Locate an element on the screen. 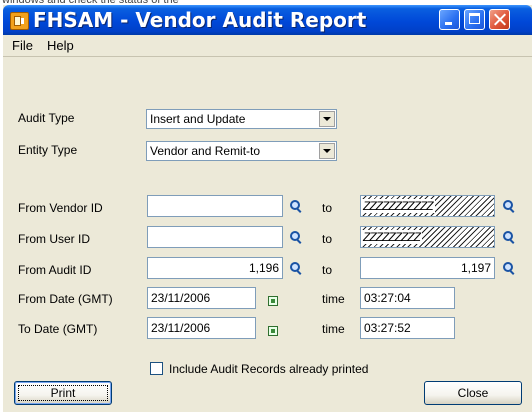 The width and height of the screenshot is (532, 412). from-audit-id-input: 1,196 is located at coordinates (215, 268).